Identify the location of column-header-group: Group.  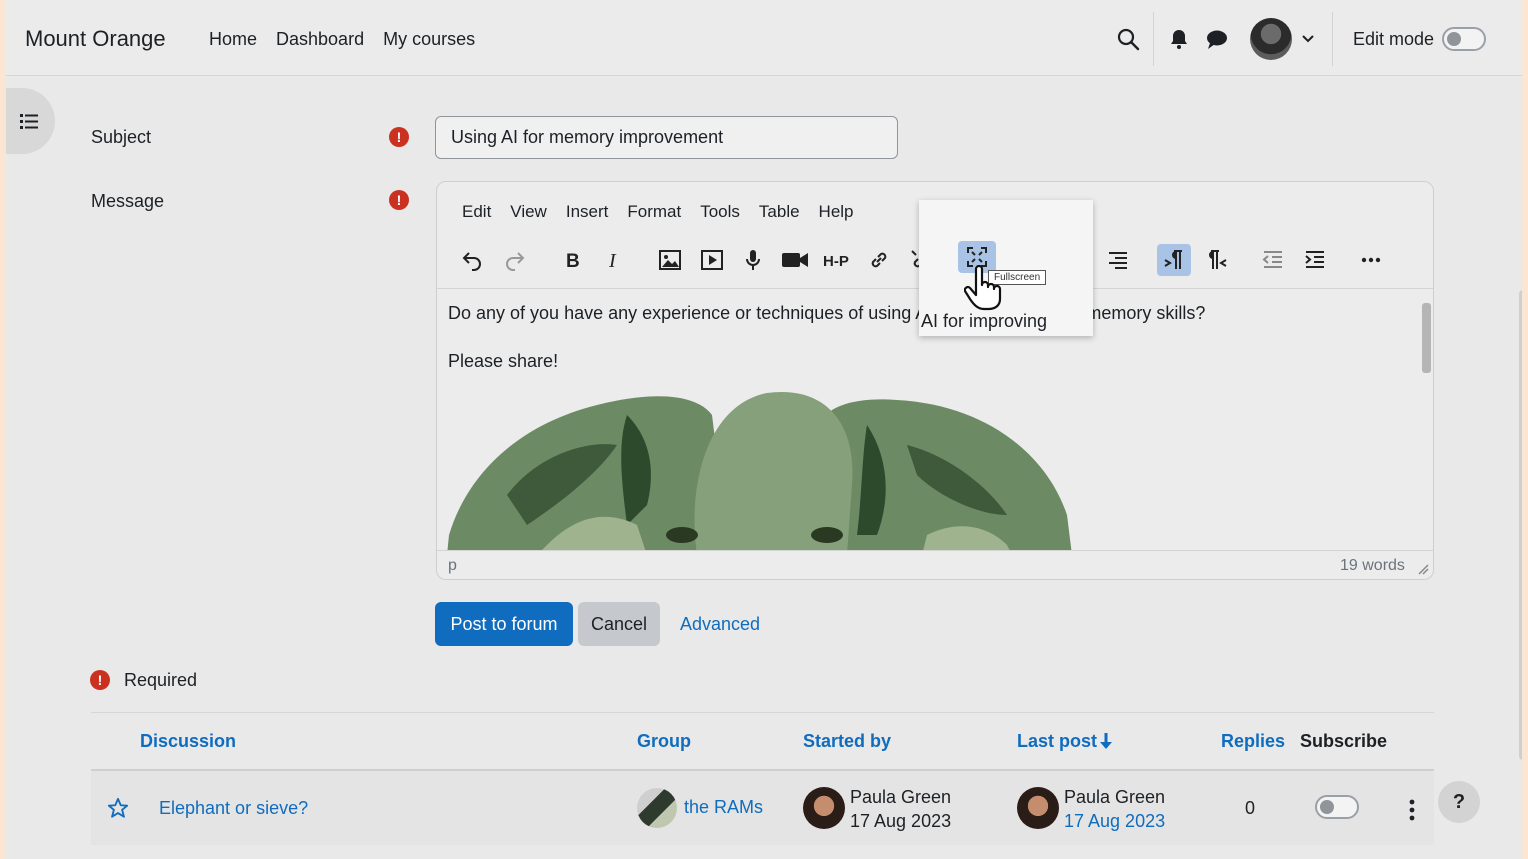
(664, 741).